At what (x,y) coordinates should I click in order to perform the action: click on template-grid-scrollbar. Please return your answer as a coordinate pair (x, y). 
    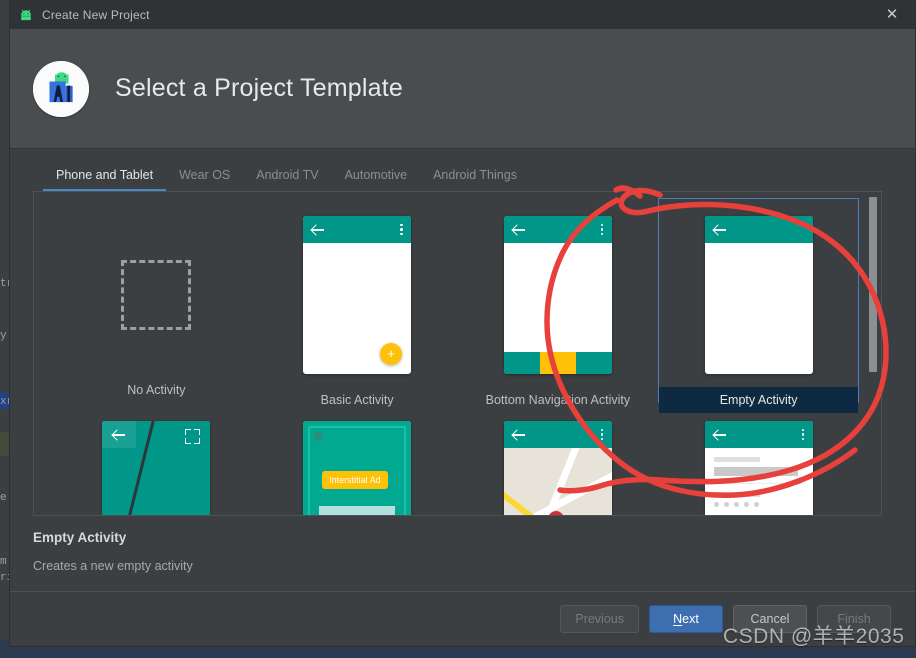
    Looking at the image, I should click on (874, 353).